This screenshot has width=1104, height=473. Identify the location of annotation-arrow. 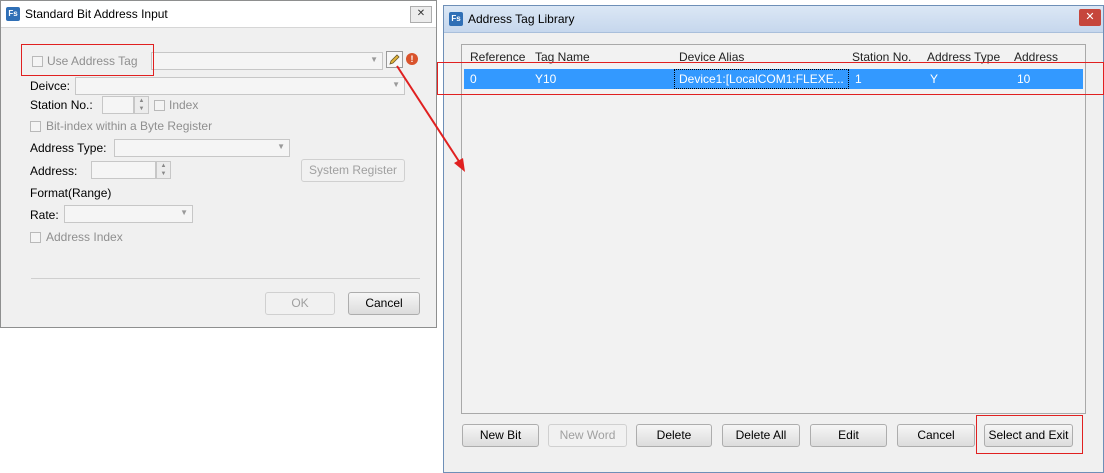
(430, 118).